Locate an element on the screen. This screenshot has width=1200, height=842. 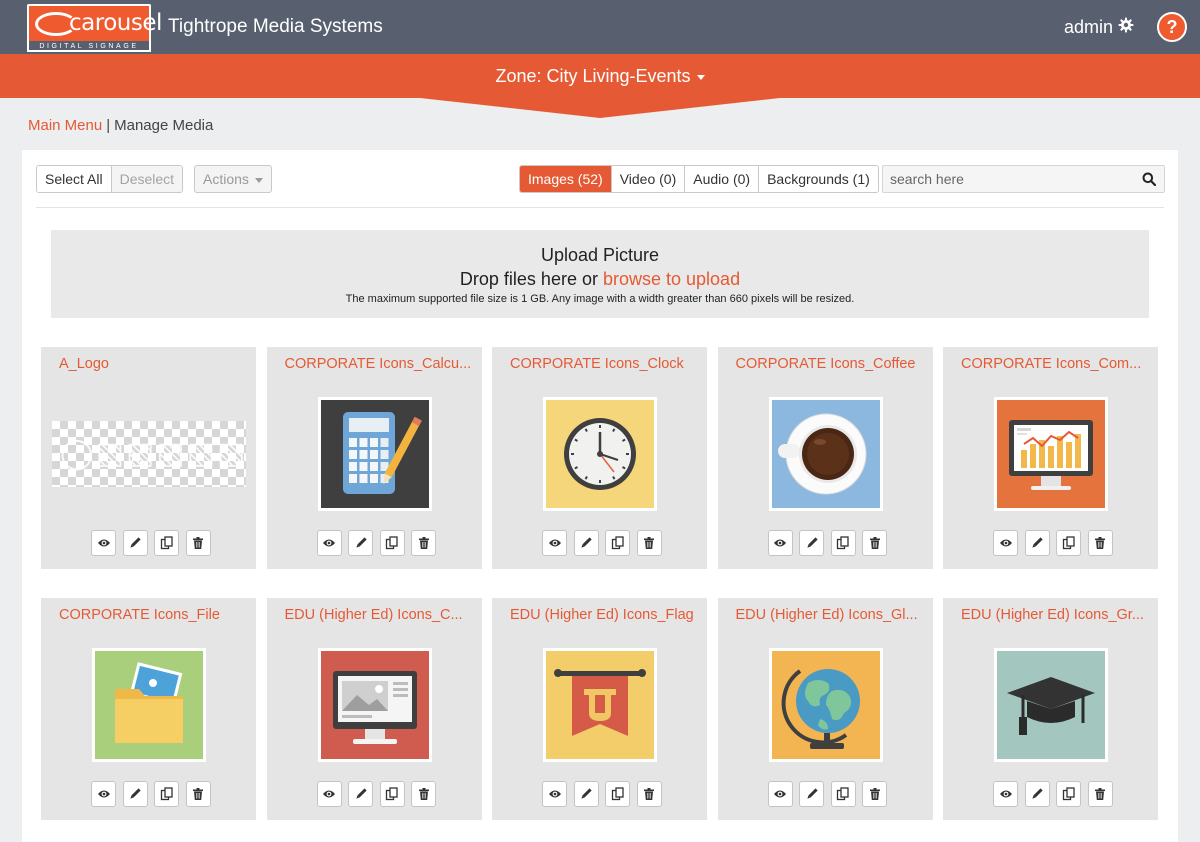
actions-dropdown: Actions is located at coordinates (233, 179).